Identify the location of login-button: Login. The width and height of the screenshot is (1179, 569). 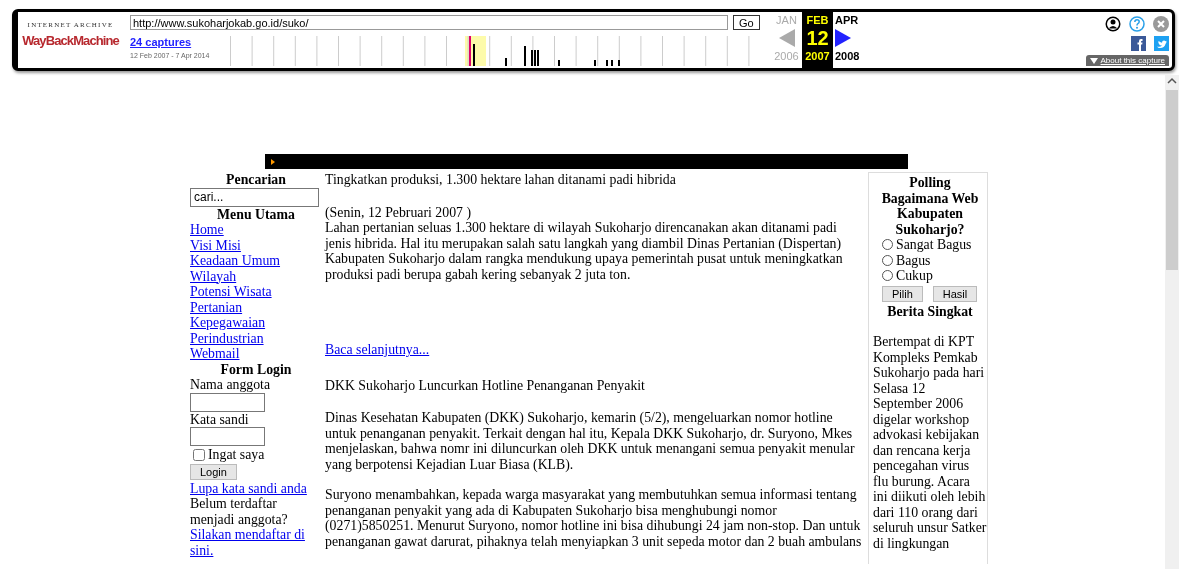
(213, 471).